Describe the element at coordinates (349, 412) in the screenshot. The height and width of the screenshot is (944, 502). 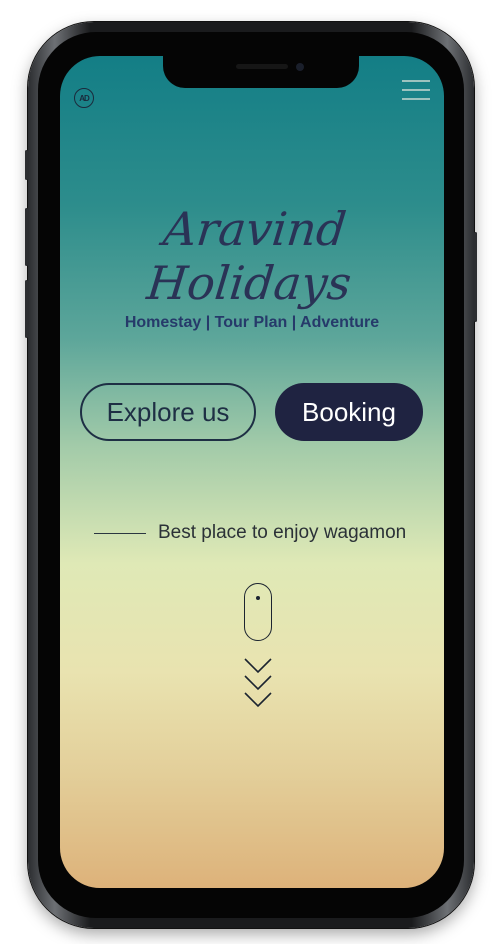
I see `booking-button: Booking` at that location.